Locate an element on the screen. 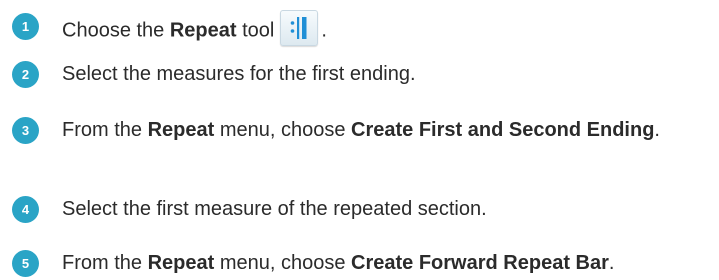 The image size is (719, 280). step-text: Choose the Repeat tool. is located at coordinates (387, 29).